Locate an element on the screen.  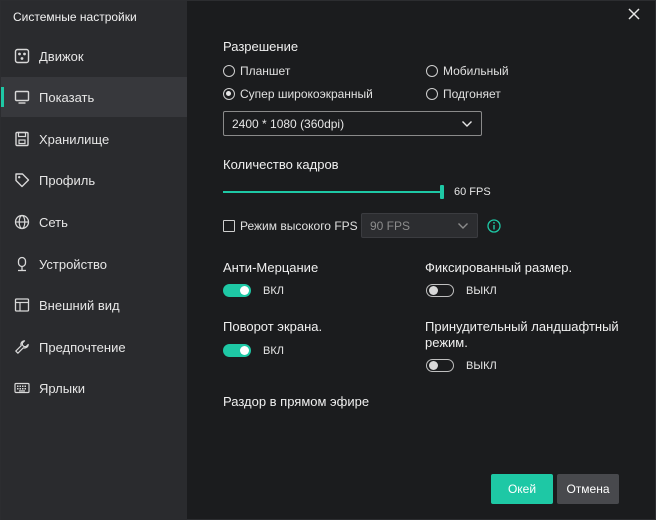
anti-flicker-state: ВКЛ is located at coordinates (273, 291).